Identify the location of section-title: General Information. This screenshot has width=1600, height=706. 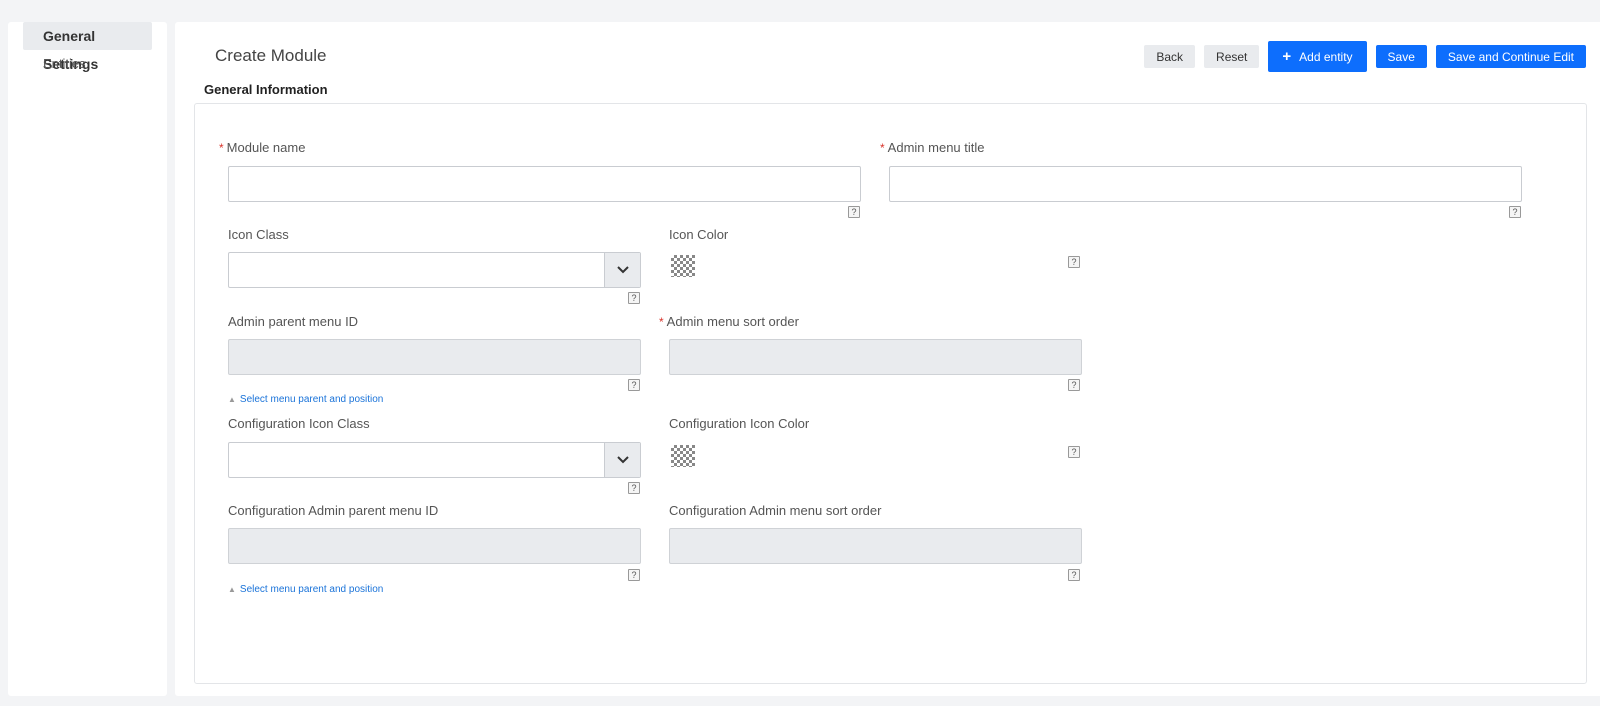
(266, 89).